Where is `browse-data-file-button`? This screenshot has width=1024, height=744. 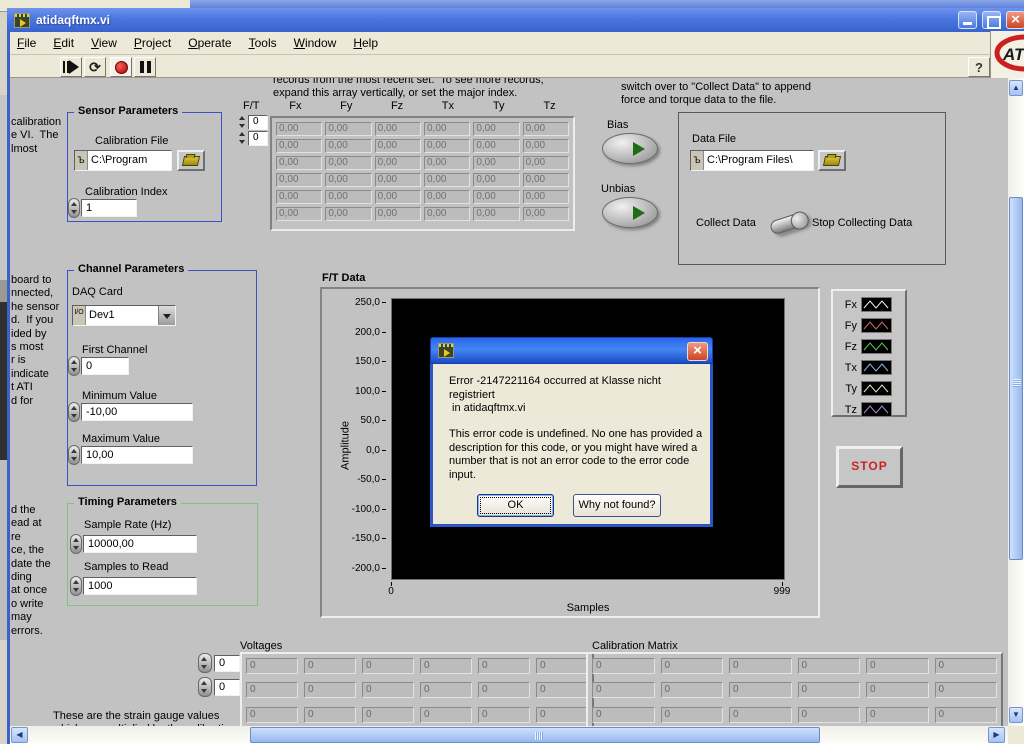
browse-data-file-button is located at coordinates (832, 160).